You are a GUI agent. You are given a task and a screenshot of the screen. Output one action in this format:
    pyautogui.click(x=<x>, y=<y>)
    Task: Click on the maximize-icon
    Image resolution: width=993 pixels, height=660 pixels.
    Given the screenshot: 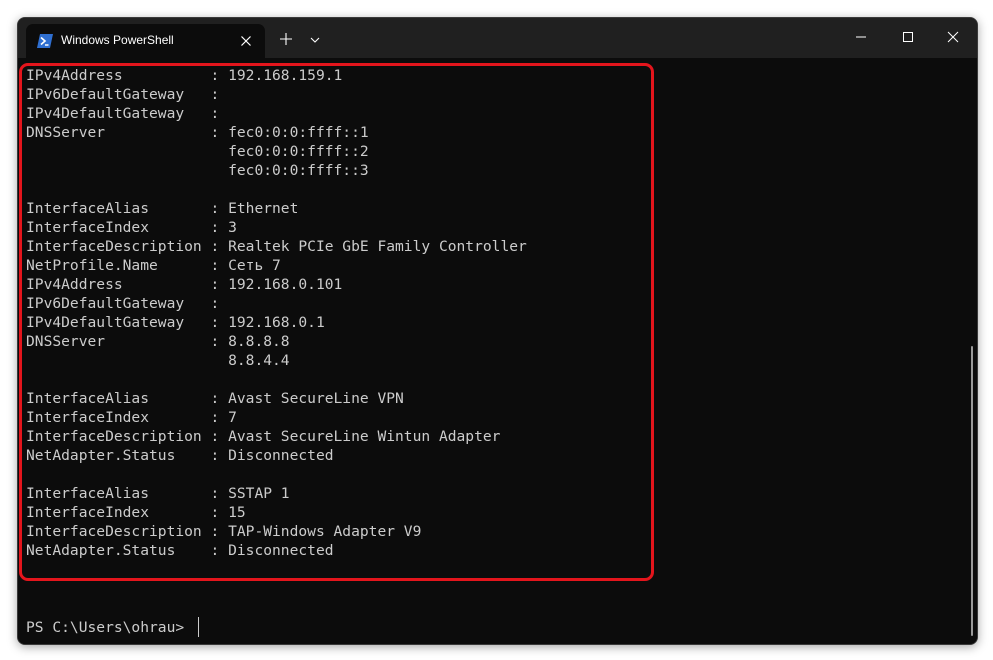 What is the action you would take?
    pyautogui.click(x=908, y=37)
    